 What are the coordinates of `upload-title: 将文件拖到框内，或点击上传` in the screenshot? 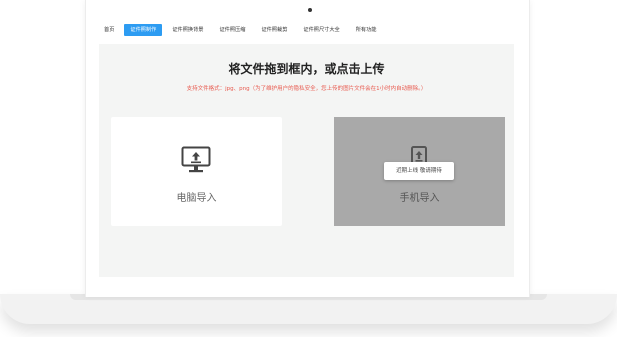 It's located at (306, 69).